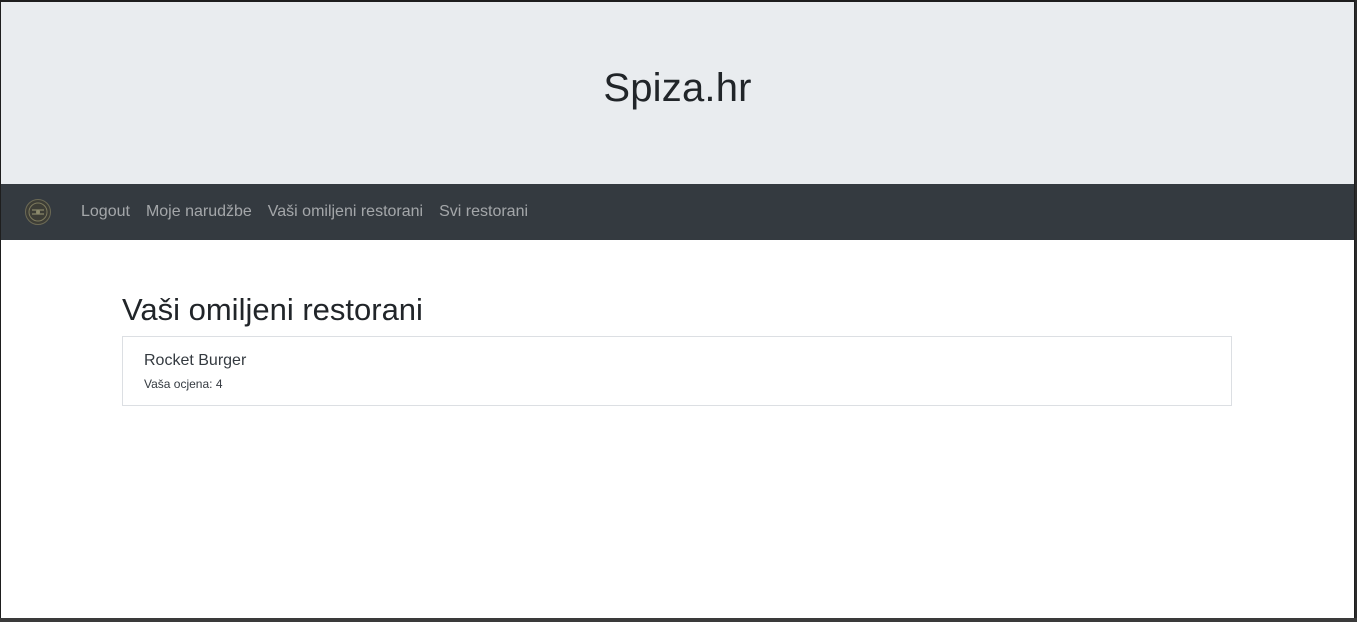 The image size is (1357, 622). I want to click on page-title: Vaši omiljeni restorani, so click(272, 309).